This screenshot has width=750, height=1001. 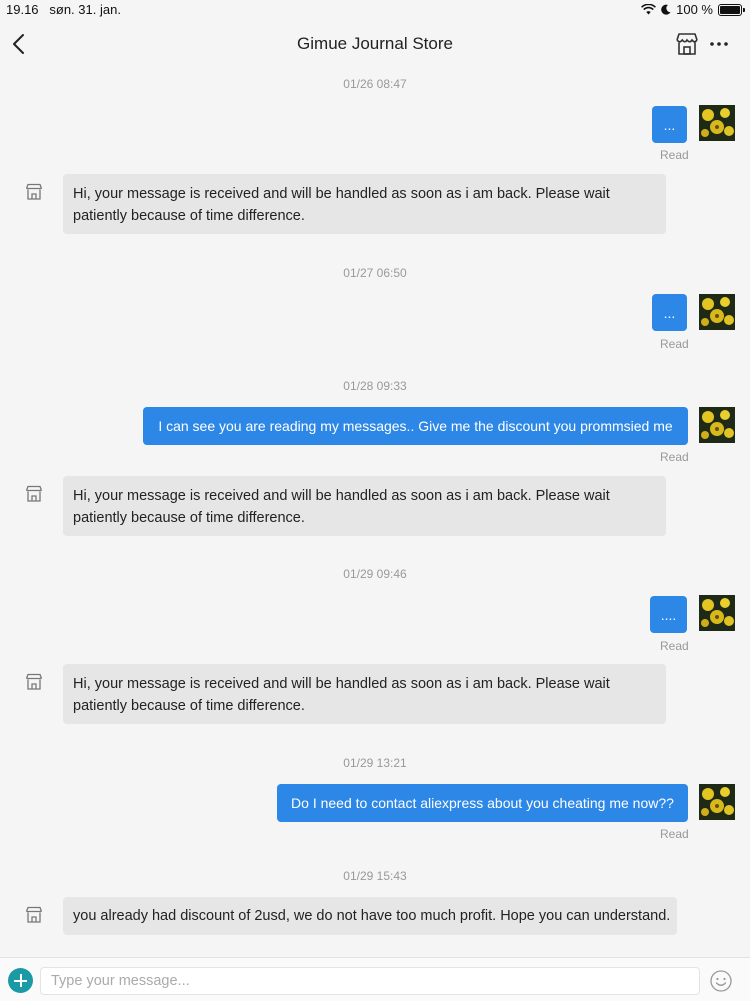 I want to click on battery-percent: 100 %, so click(x=694, y=9).